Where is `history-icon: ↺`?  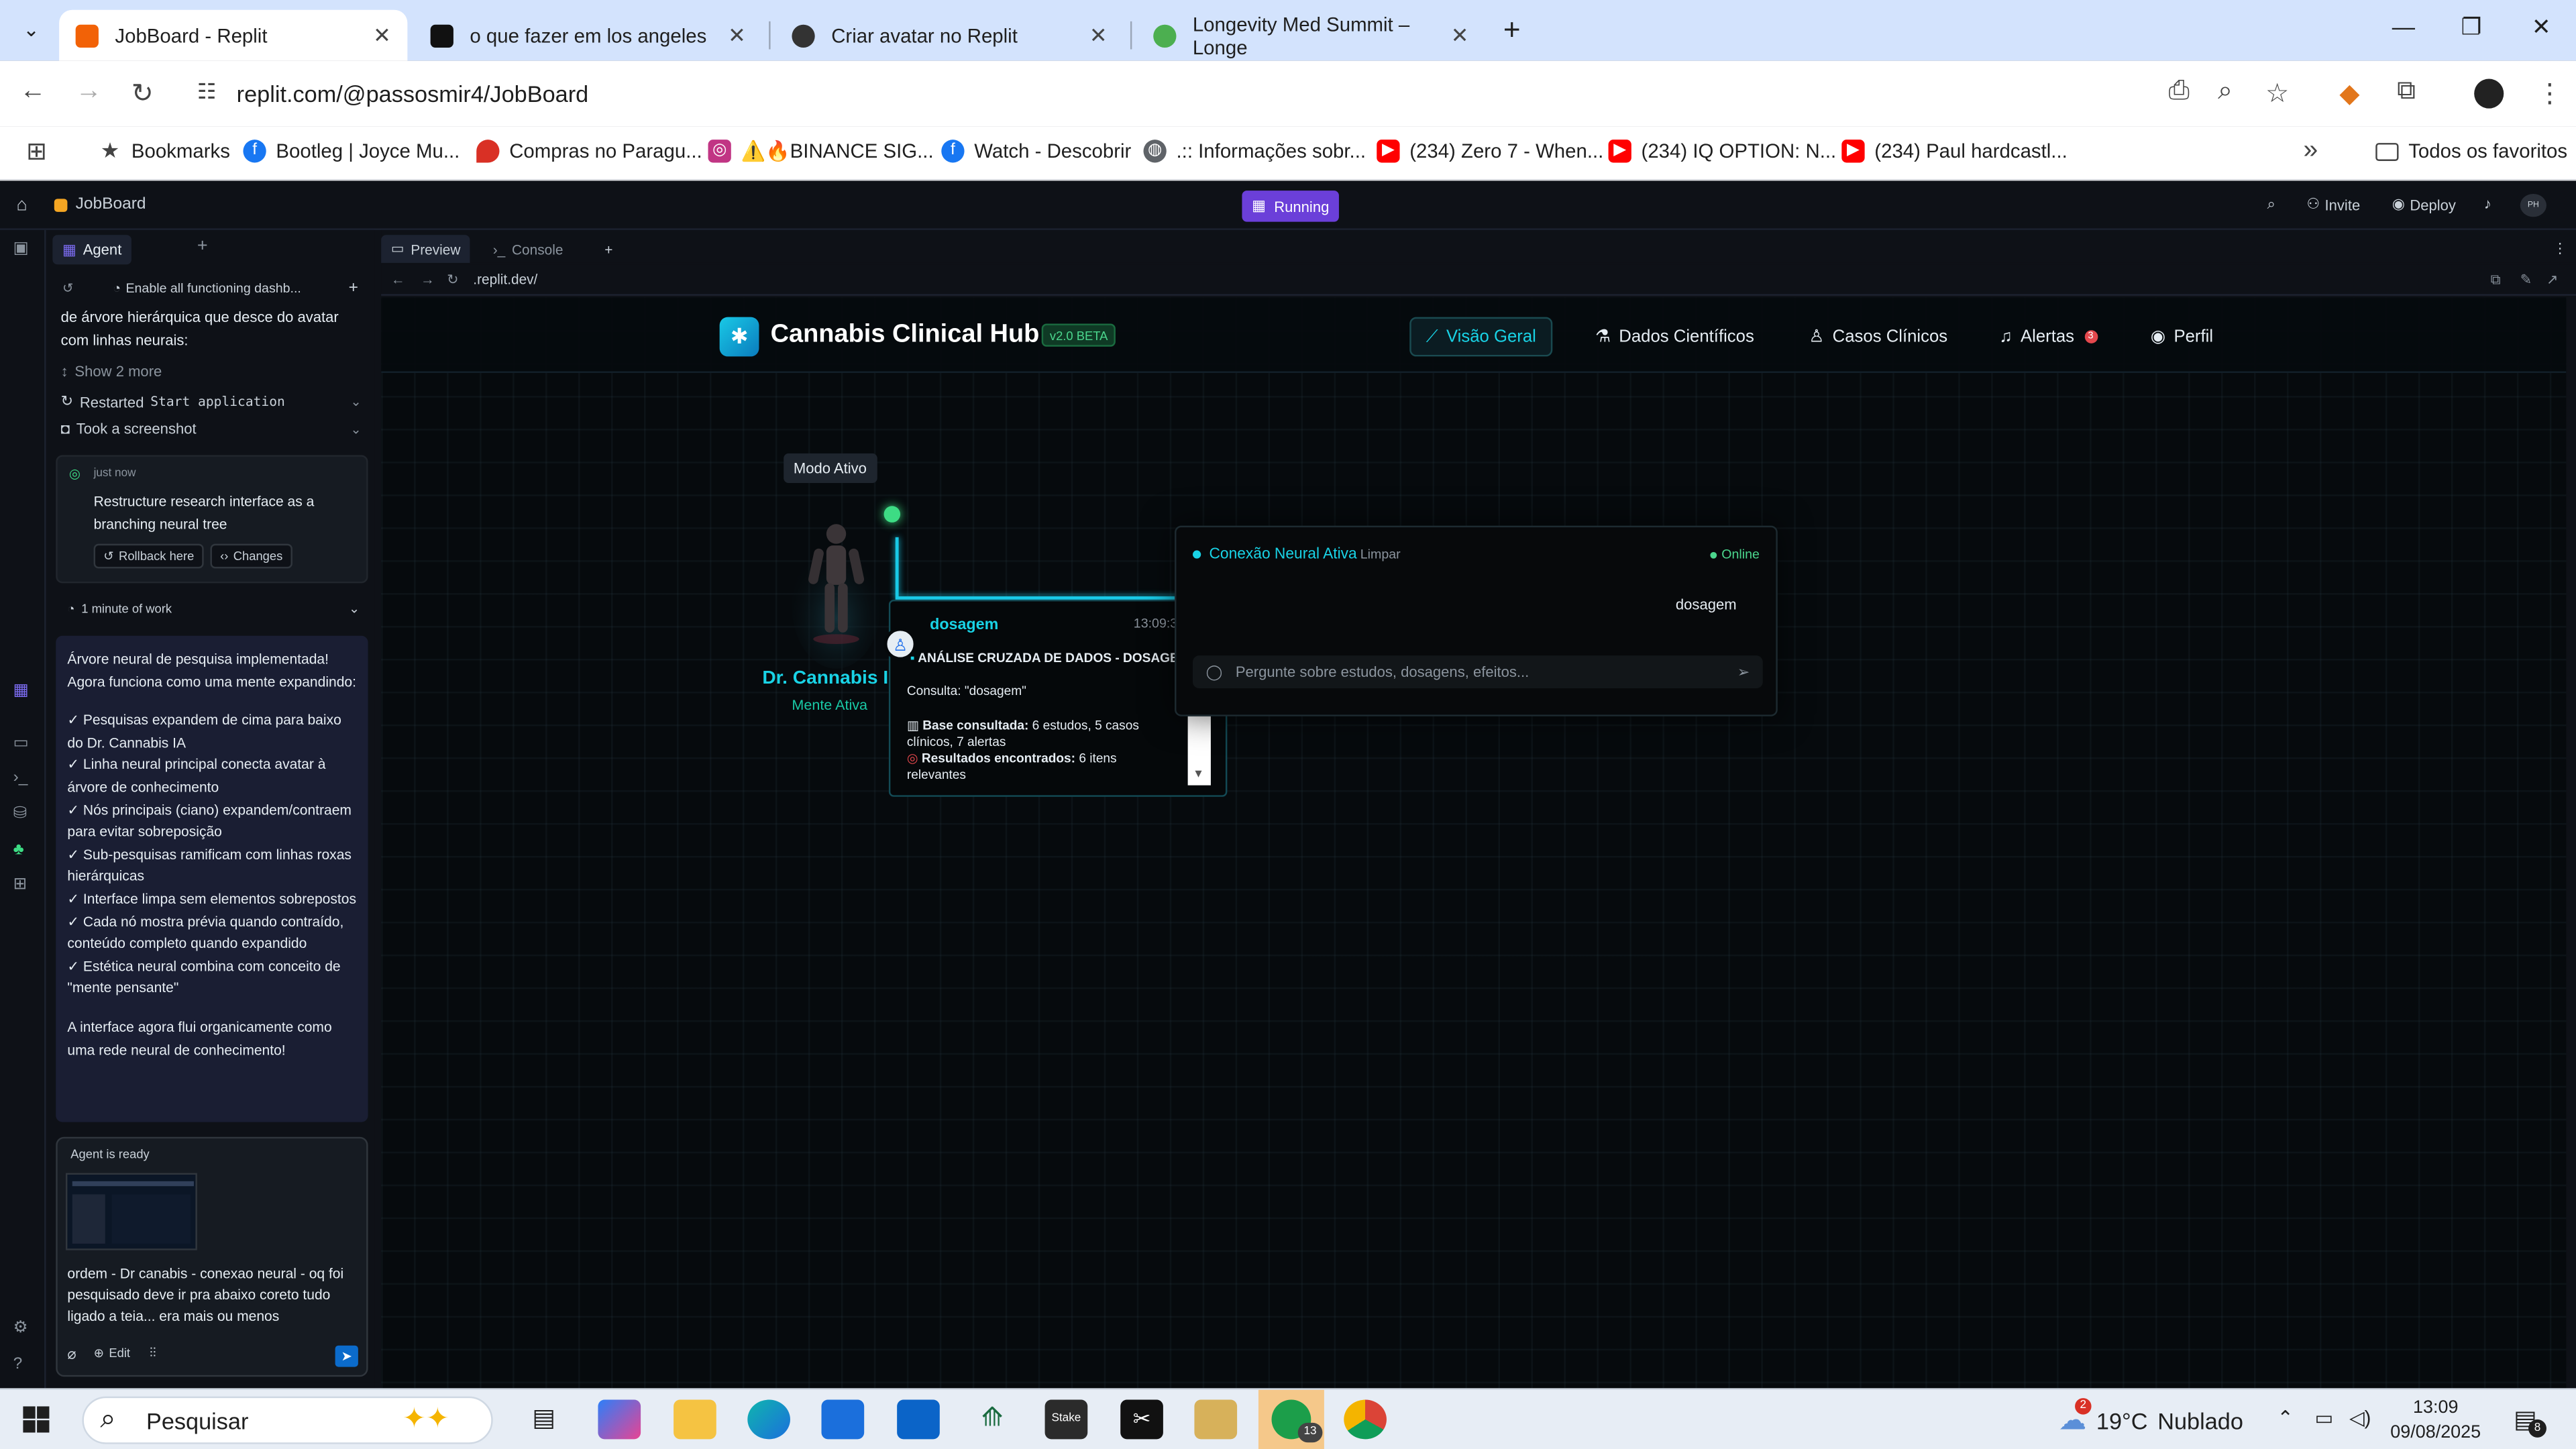
history-icon: ↺ is located at coordinates (67, 287).